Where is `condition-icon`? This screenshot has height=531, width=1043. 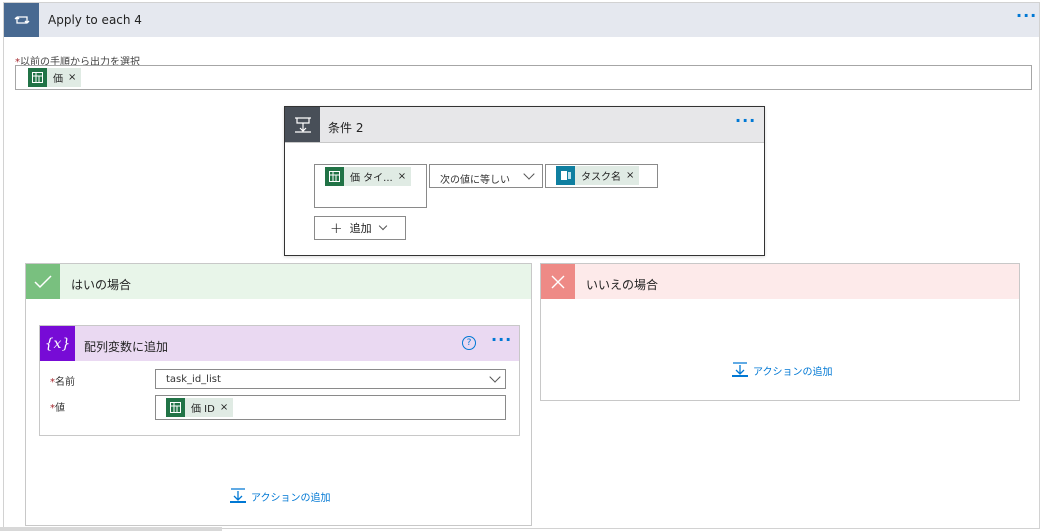 condition-icon is located at coordinates (302, 124).